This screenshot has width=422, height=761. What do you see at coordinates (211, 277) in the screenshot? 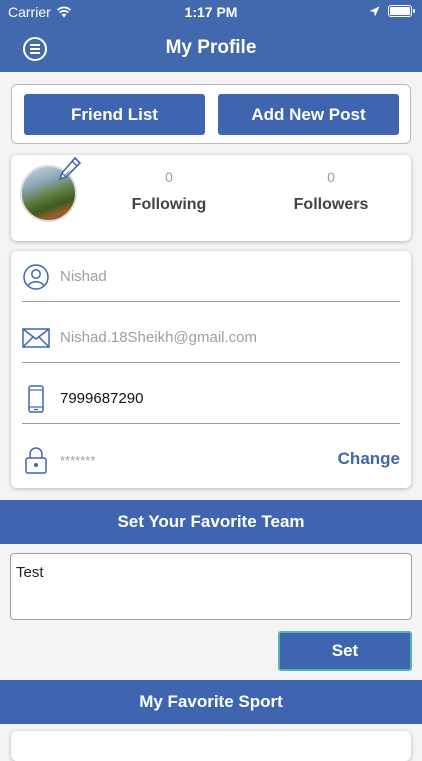
I see `name-field: Nishad` at bounding box center [211, 277].